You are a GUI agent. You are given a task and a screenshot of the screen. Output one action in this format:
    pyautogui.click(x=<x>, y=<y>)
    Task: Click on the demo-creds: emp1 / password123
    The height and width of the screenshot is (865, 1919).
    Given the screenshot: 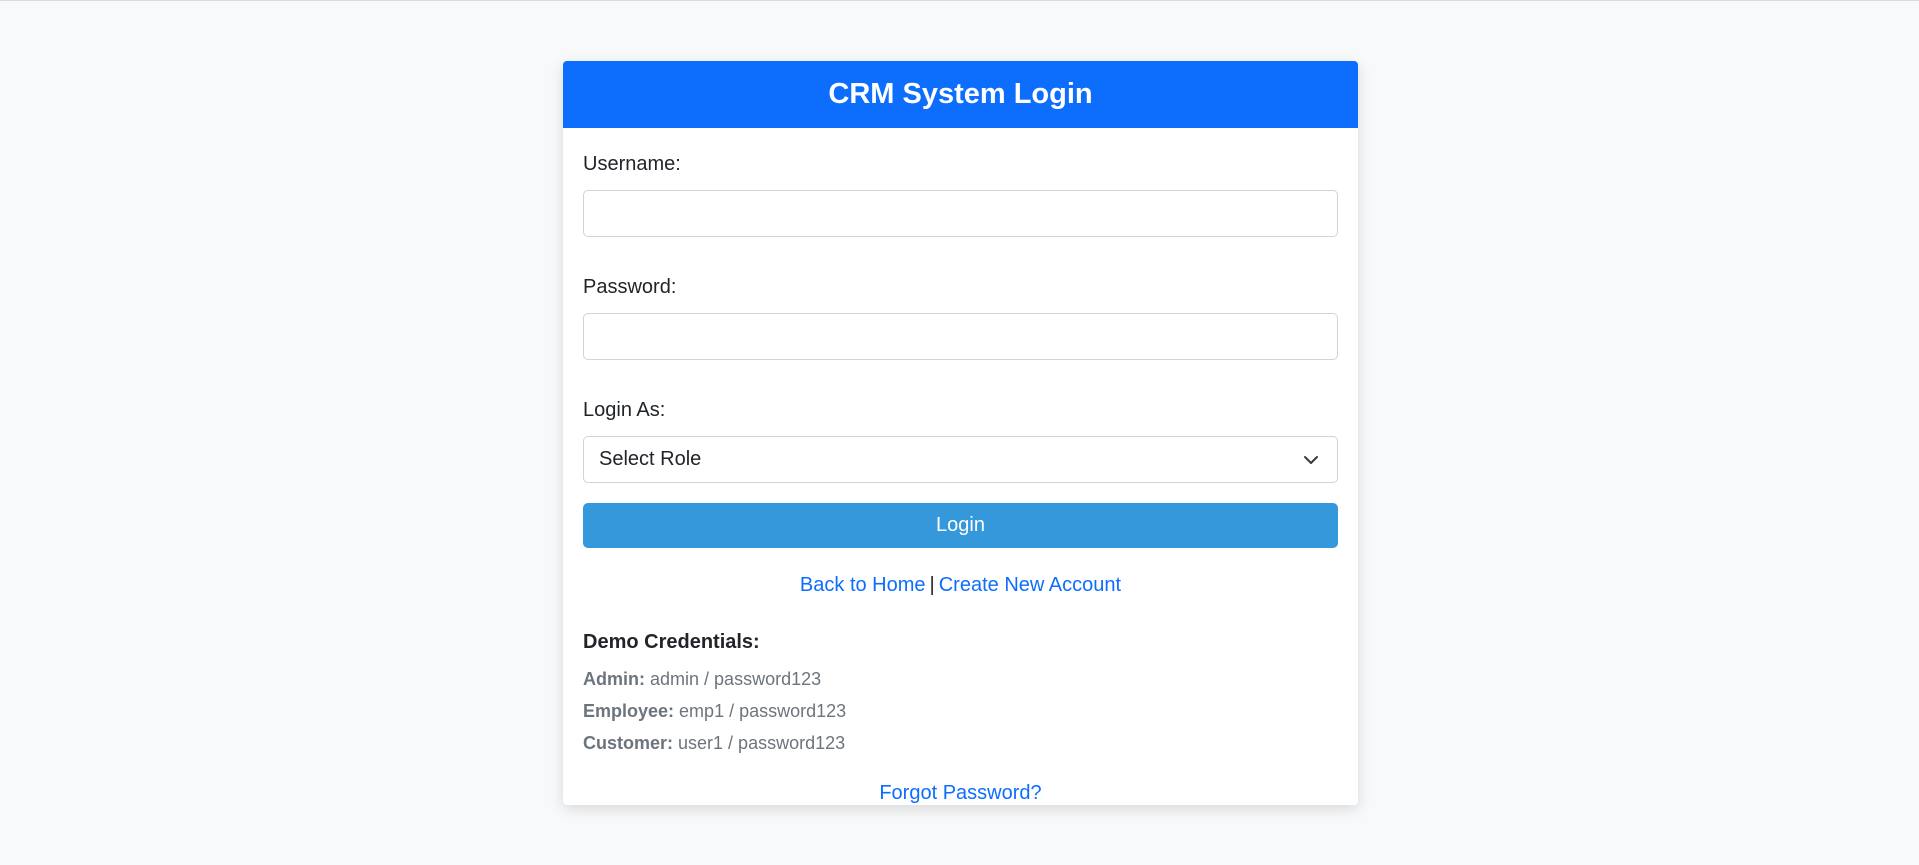 What is the action you would take?
    pyautogui.click(x=763, y=711)
    